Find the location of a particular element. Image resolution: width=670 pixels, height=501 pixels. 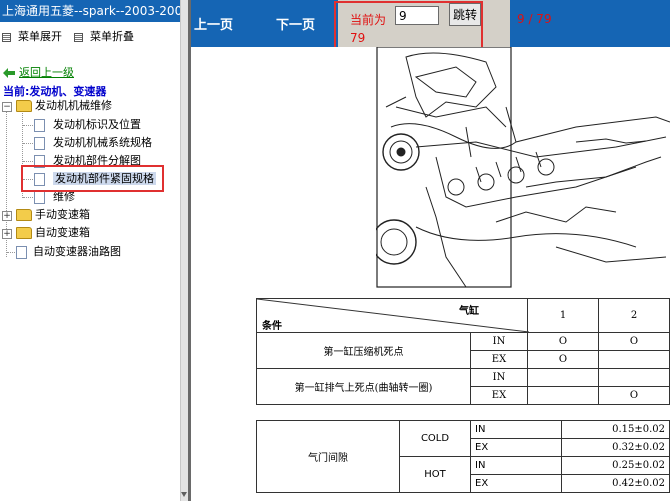

back-label: 返回上一级 is located at coordinates (46, 72).